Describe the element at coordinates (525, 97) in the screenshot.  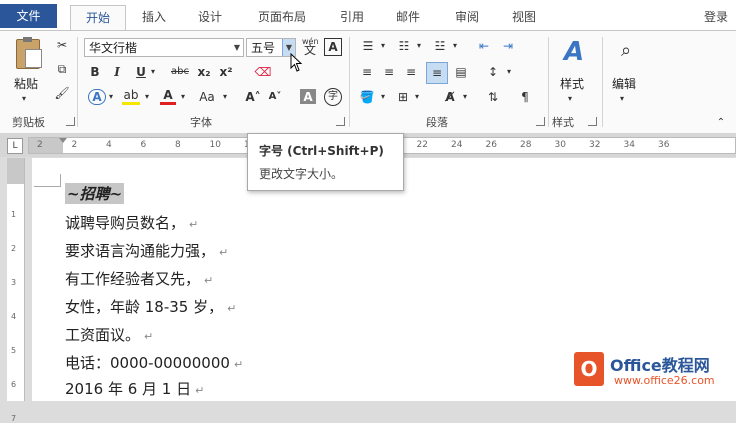
I see `show-marks-icon: ¶` at that location.